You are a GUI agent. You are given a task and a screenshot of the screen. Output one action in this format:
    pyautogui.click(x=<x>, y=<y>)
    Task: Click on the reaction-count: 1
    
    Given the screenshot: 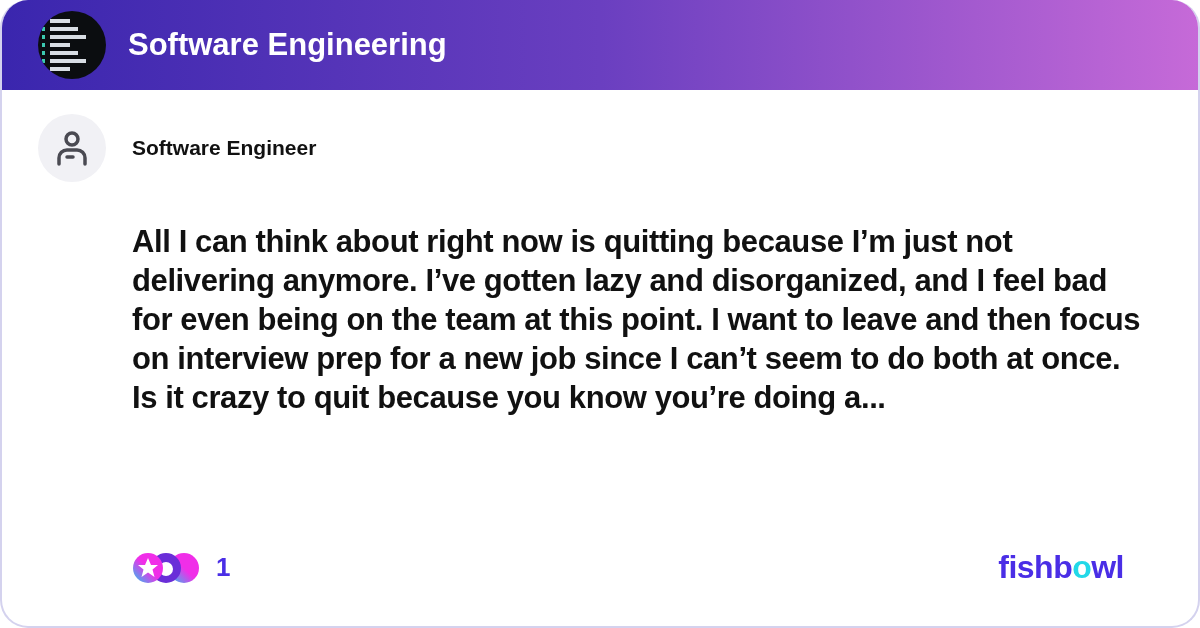 What is the action you would take?
    pyautogui.click(x=223, y=567)
    